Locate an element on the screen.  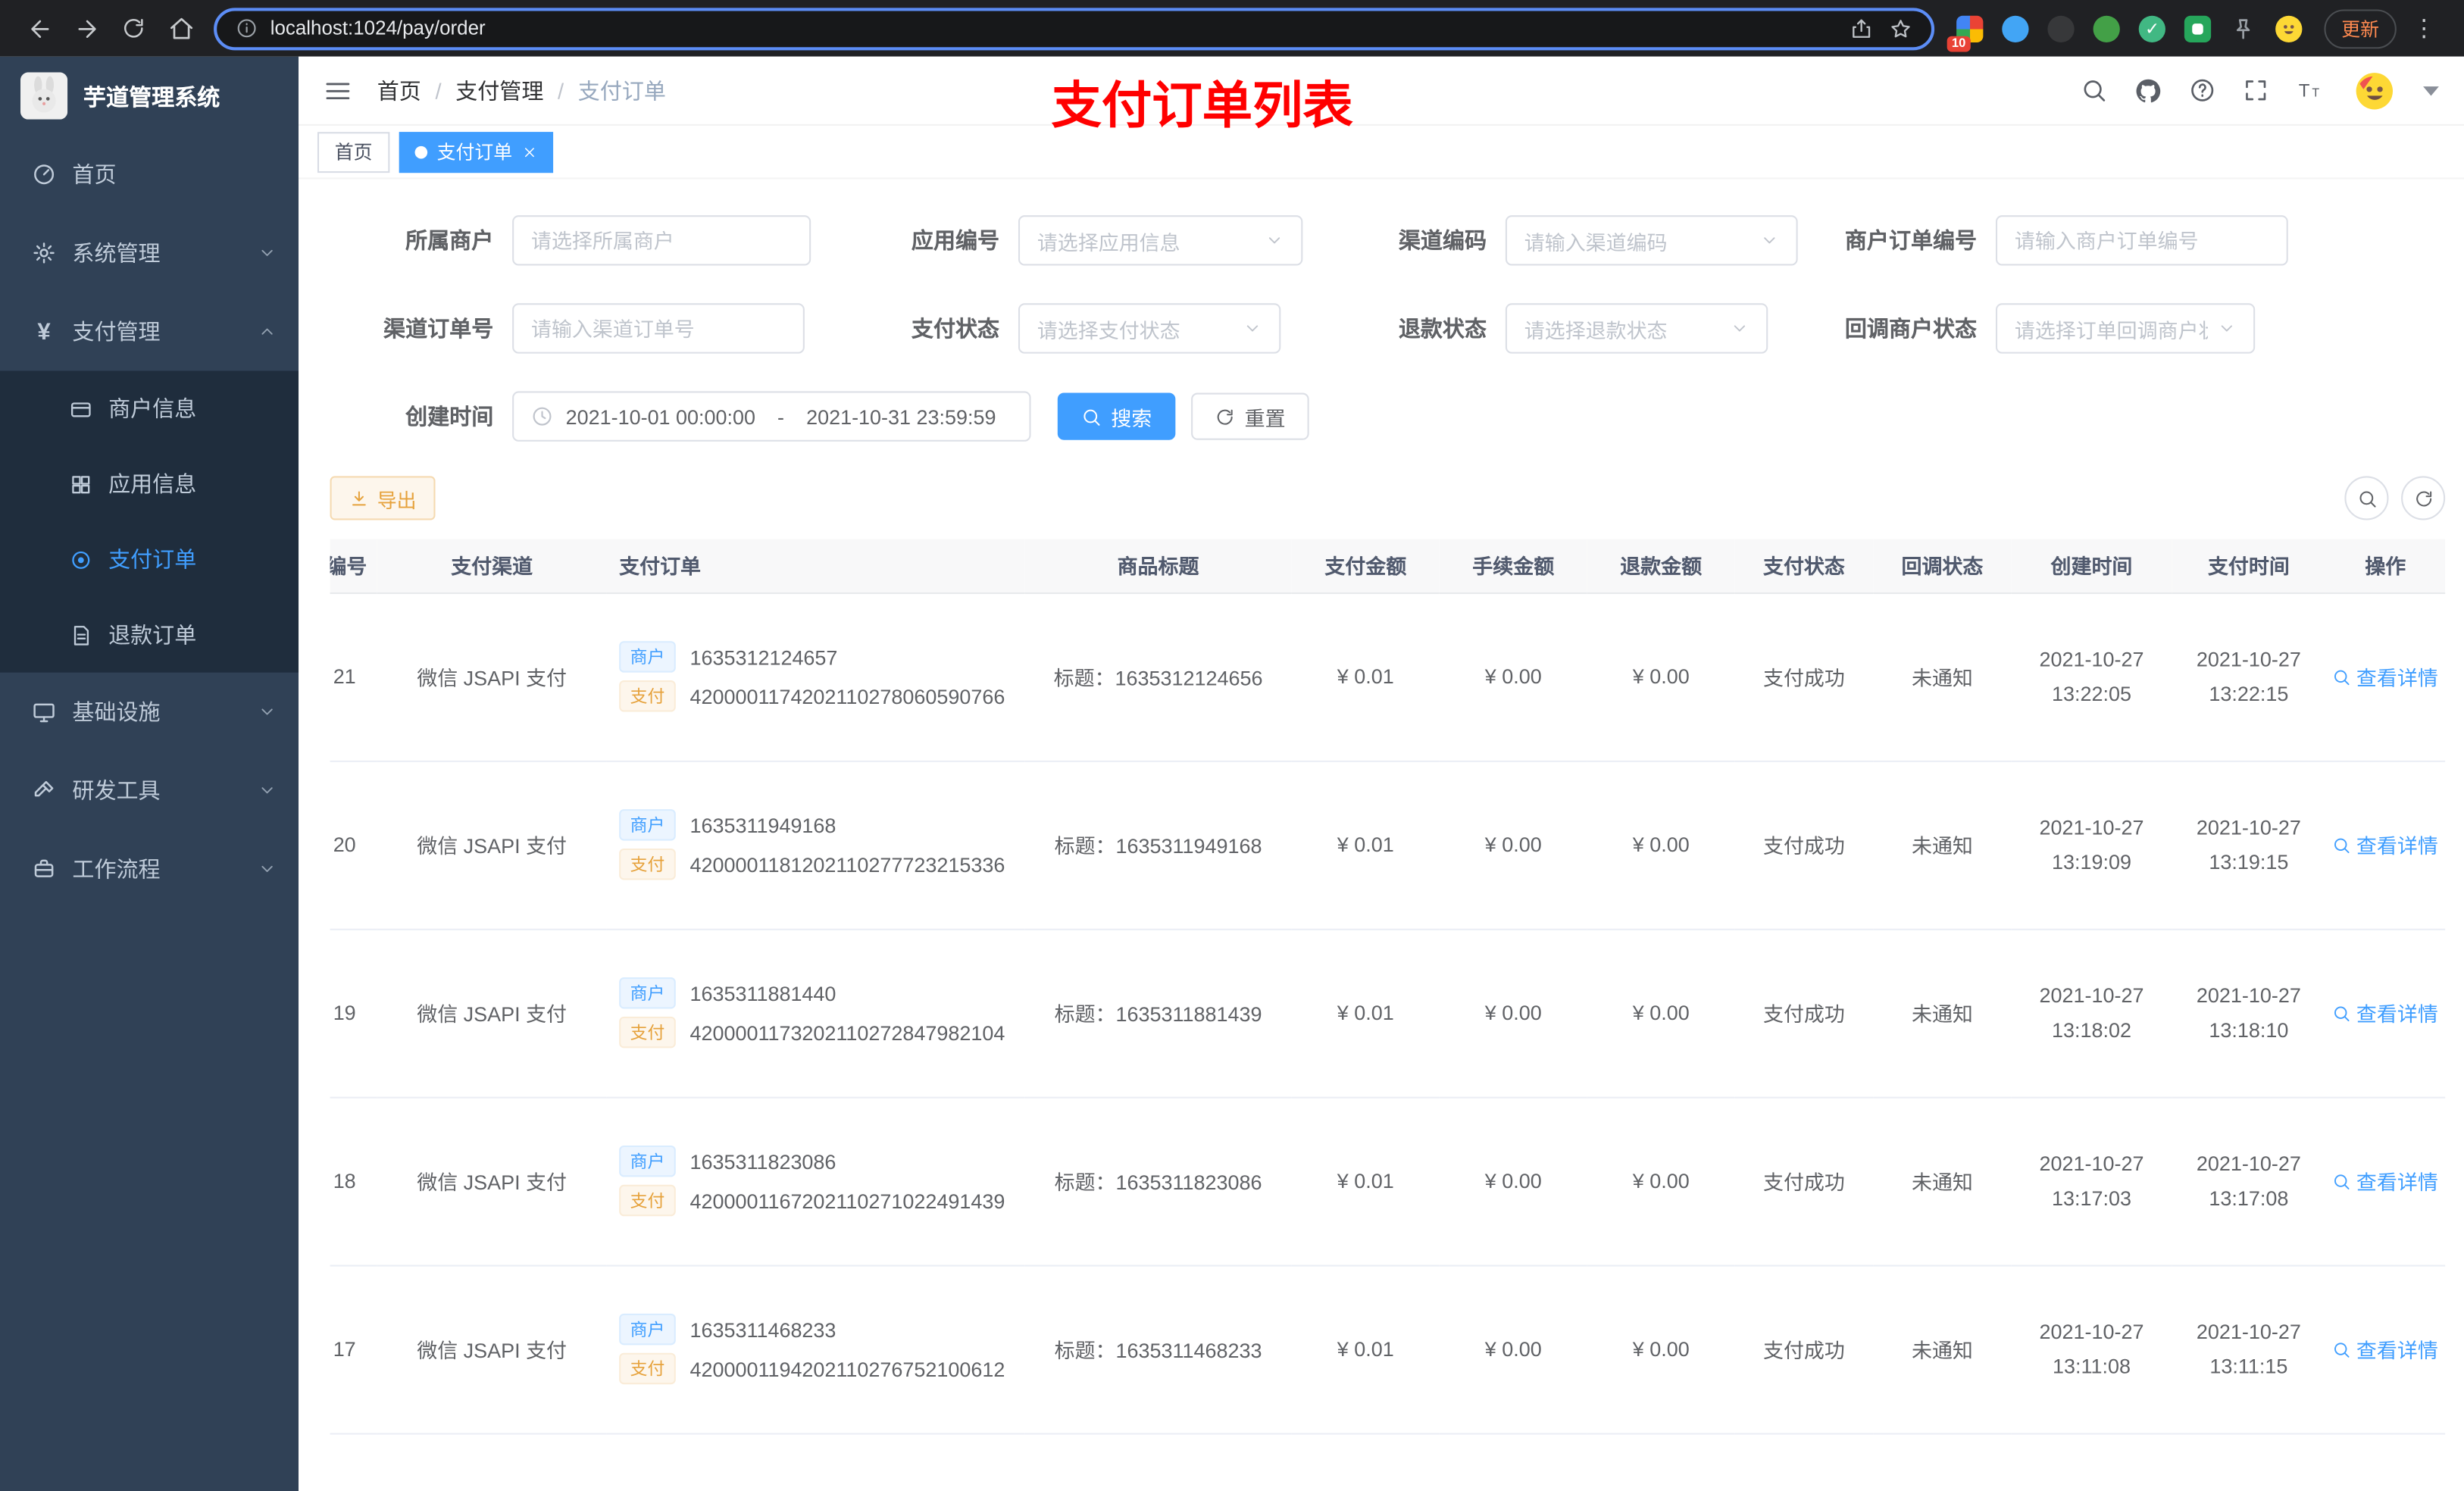
breadcrumb-home: 首页 is located at coordinates (399, 90).